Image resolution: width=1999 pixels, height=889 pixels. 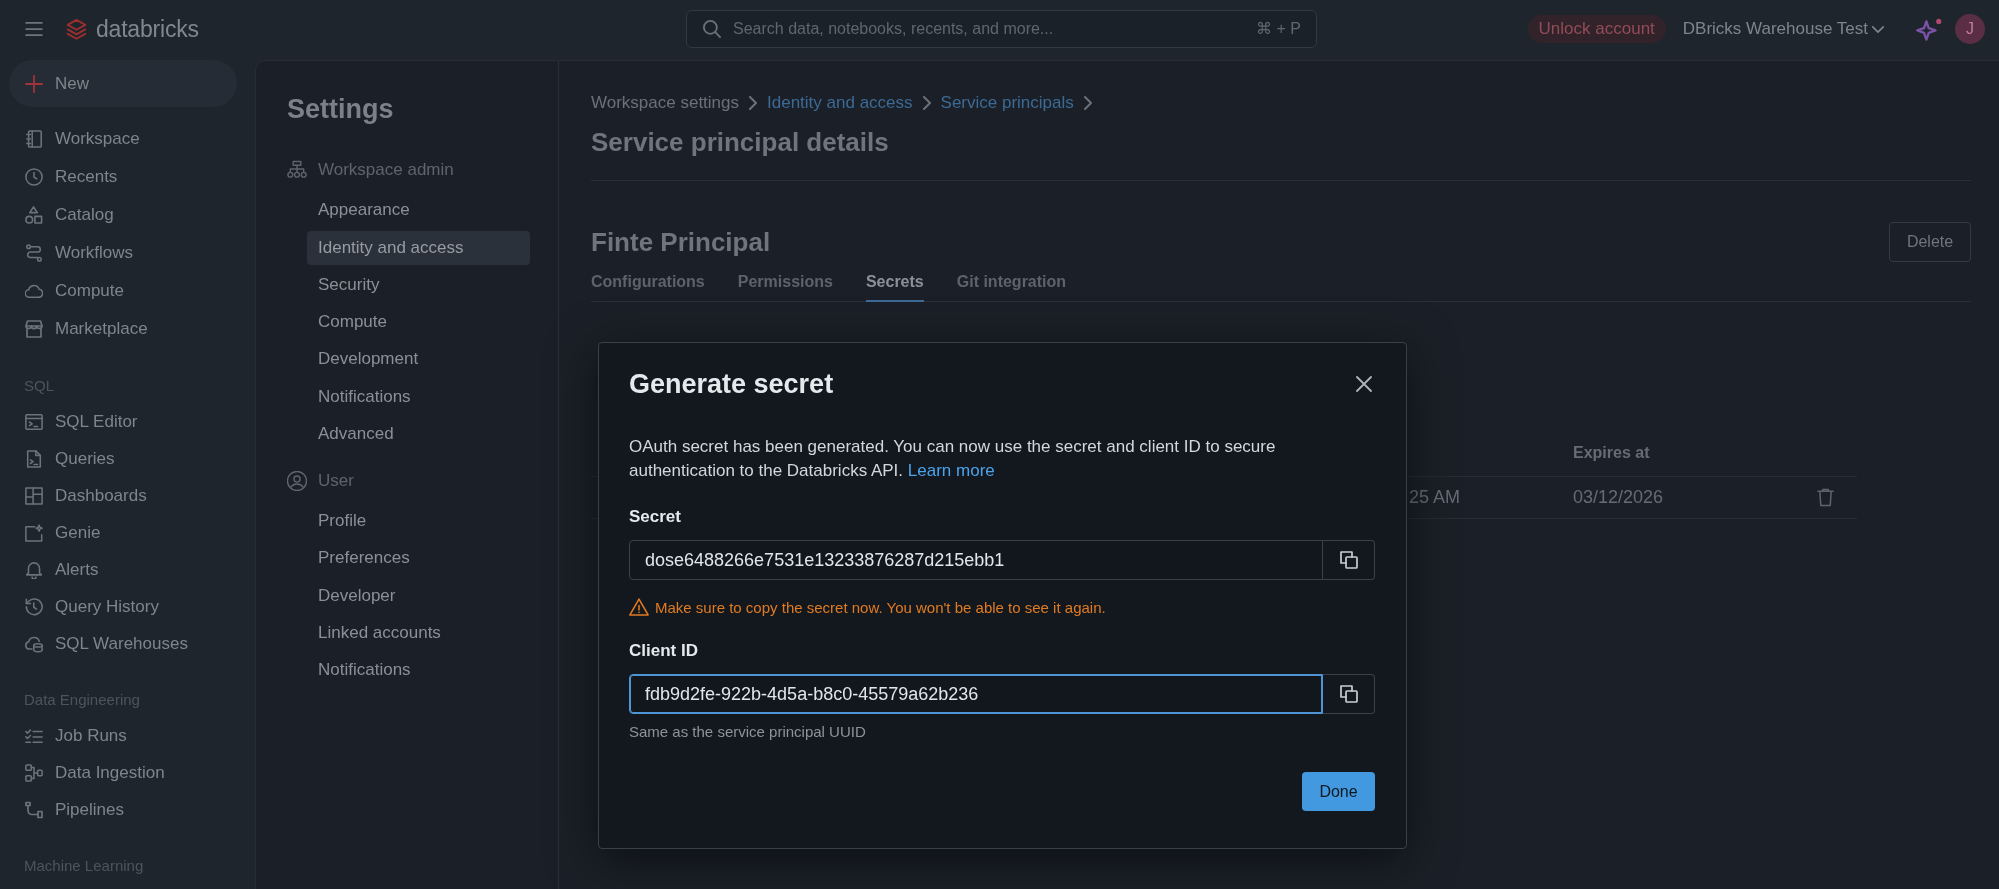 What do you see at coordinates (123, 291) in the screenshot?
I see `nav-item: Compute` at bounding box center [123, 291].